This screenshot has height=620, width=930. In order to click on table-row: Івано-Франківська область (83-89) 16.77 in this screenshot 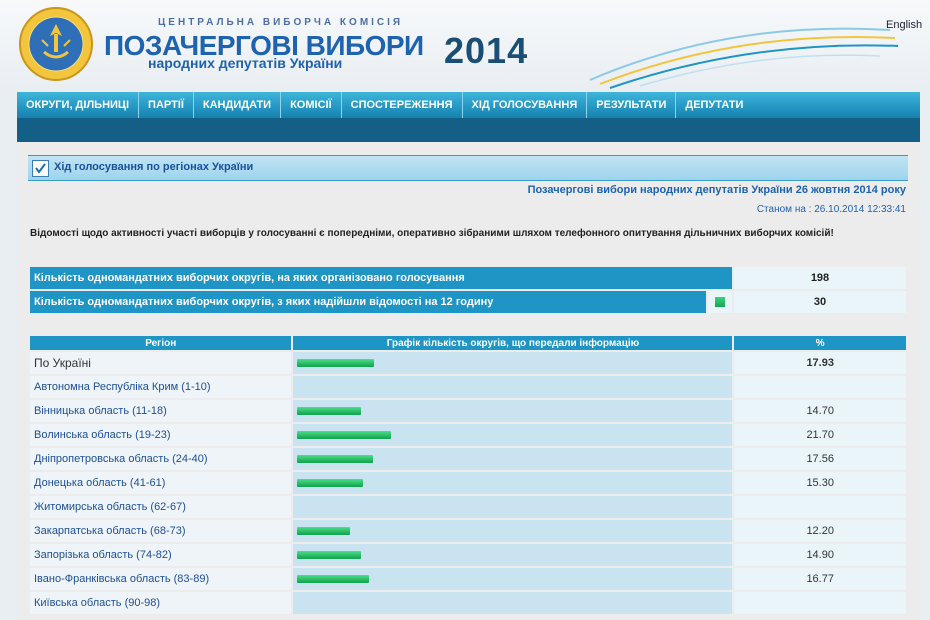, I will do `click(468, 579)`.